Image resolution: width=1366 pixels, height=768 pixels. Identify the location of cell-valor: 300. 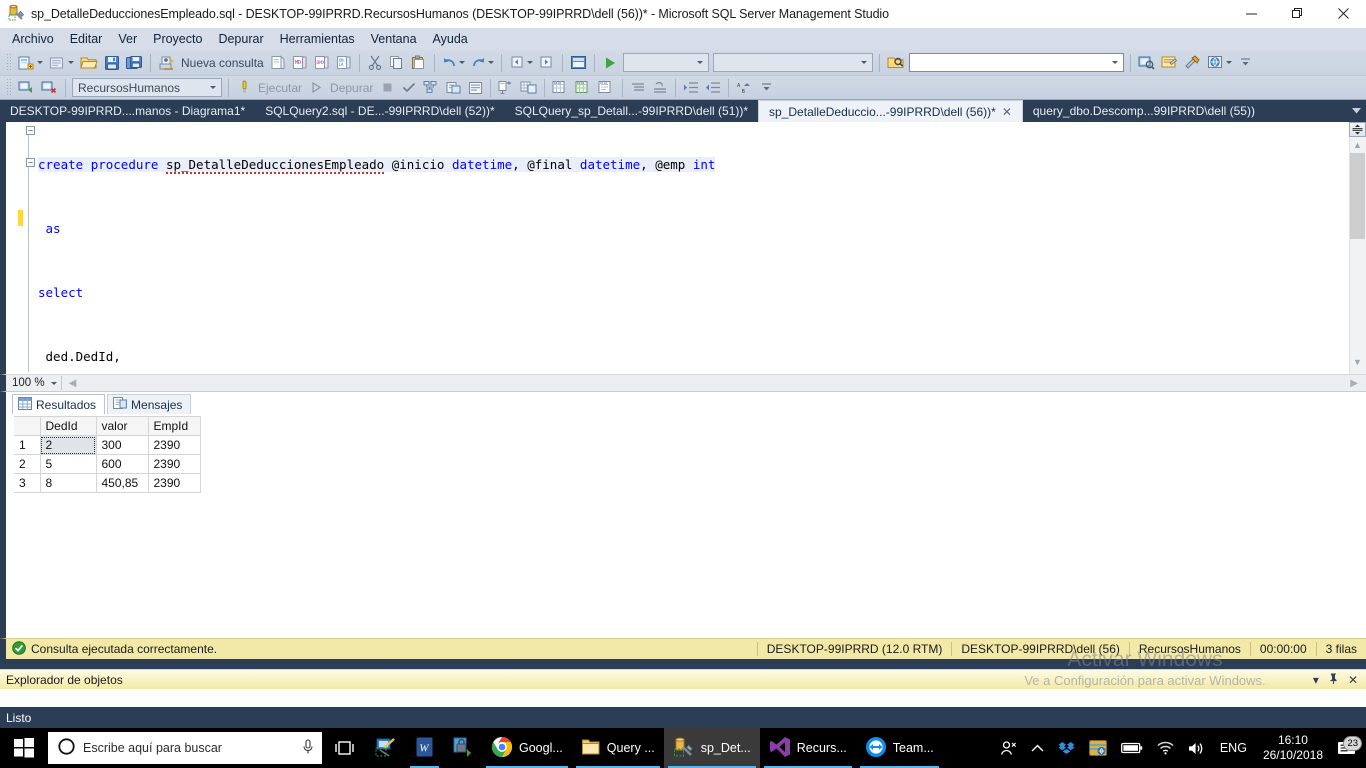
(122, 445).